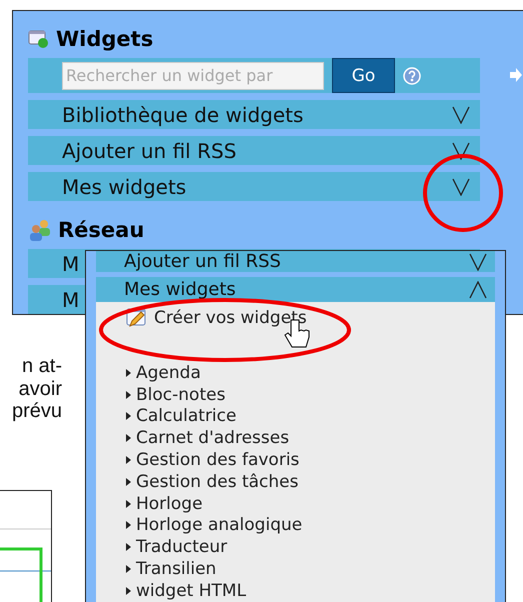 Image resolution: width=523 pixels, height=602 pixels. Describe the element at coordinates (193, 76) in the screenshot. I see `search-field: Rechercher un widget par` at that location.